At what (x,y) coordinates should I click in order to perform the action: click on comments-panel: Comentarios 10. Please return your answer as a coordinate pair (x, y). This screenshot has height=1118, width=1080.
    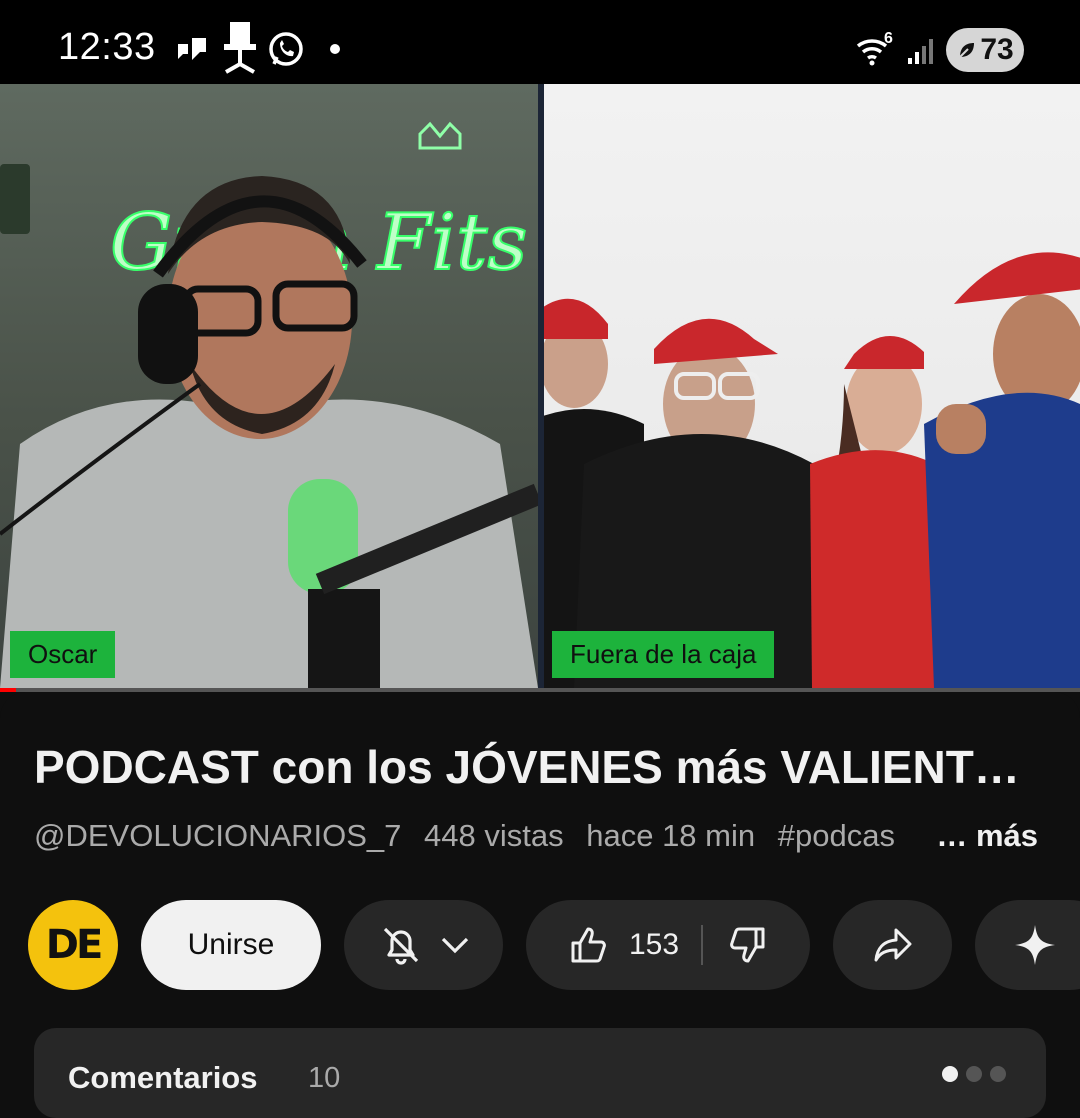
    Looking at the image, I should click on (540, 1073).